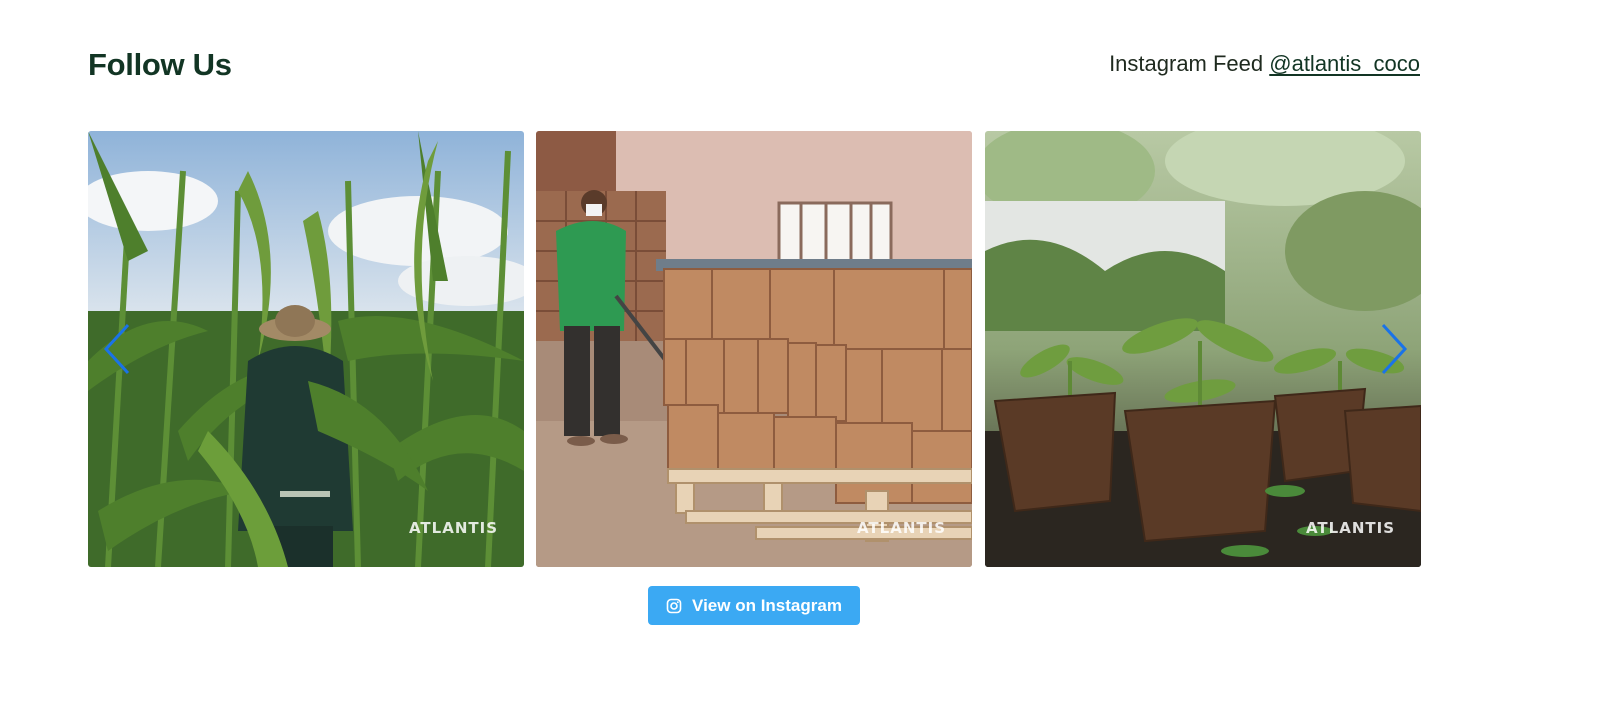 The image size is (1617, 703). I want to click on carousel-next-button, so click(1394, 349).